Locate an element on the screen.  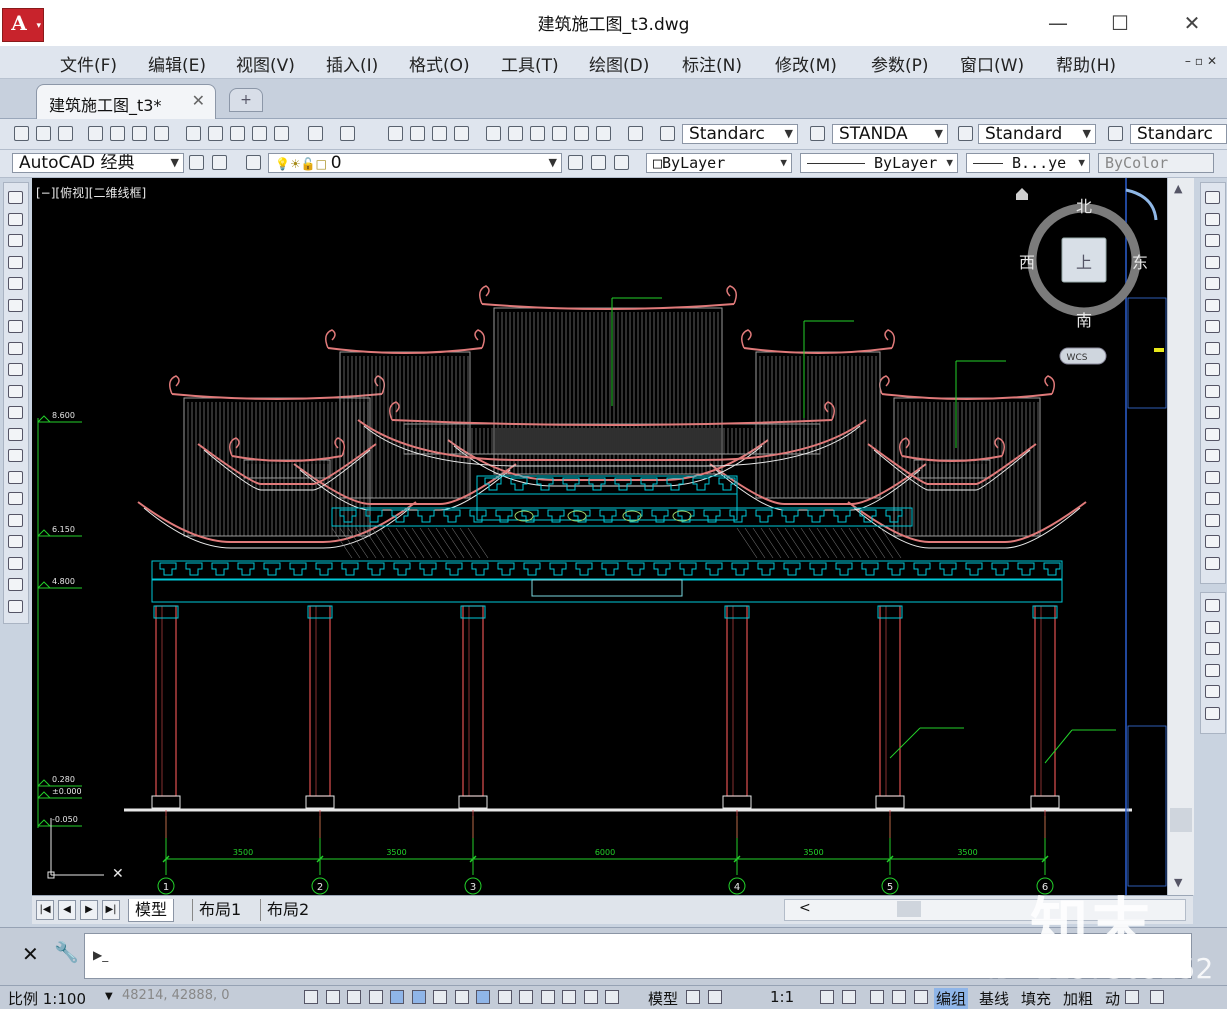
new-tab-button: + is located at coordinates (246, 100).